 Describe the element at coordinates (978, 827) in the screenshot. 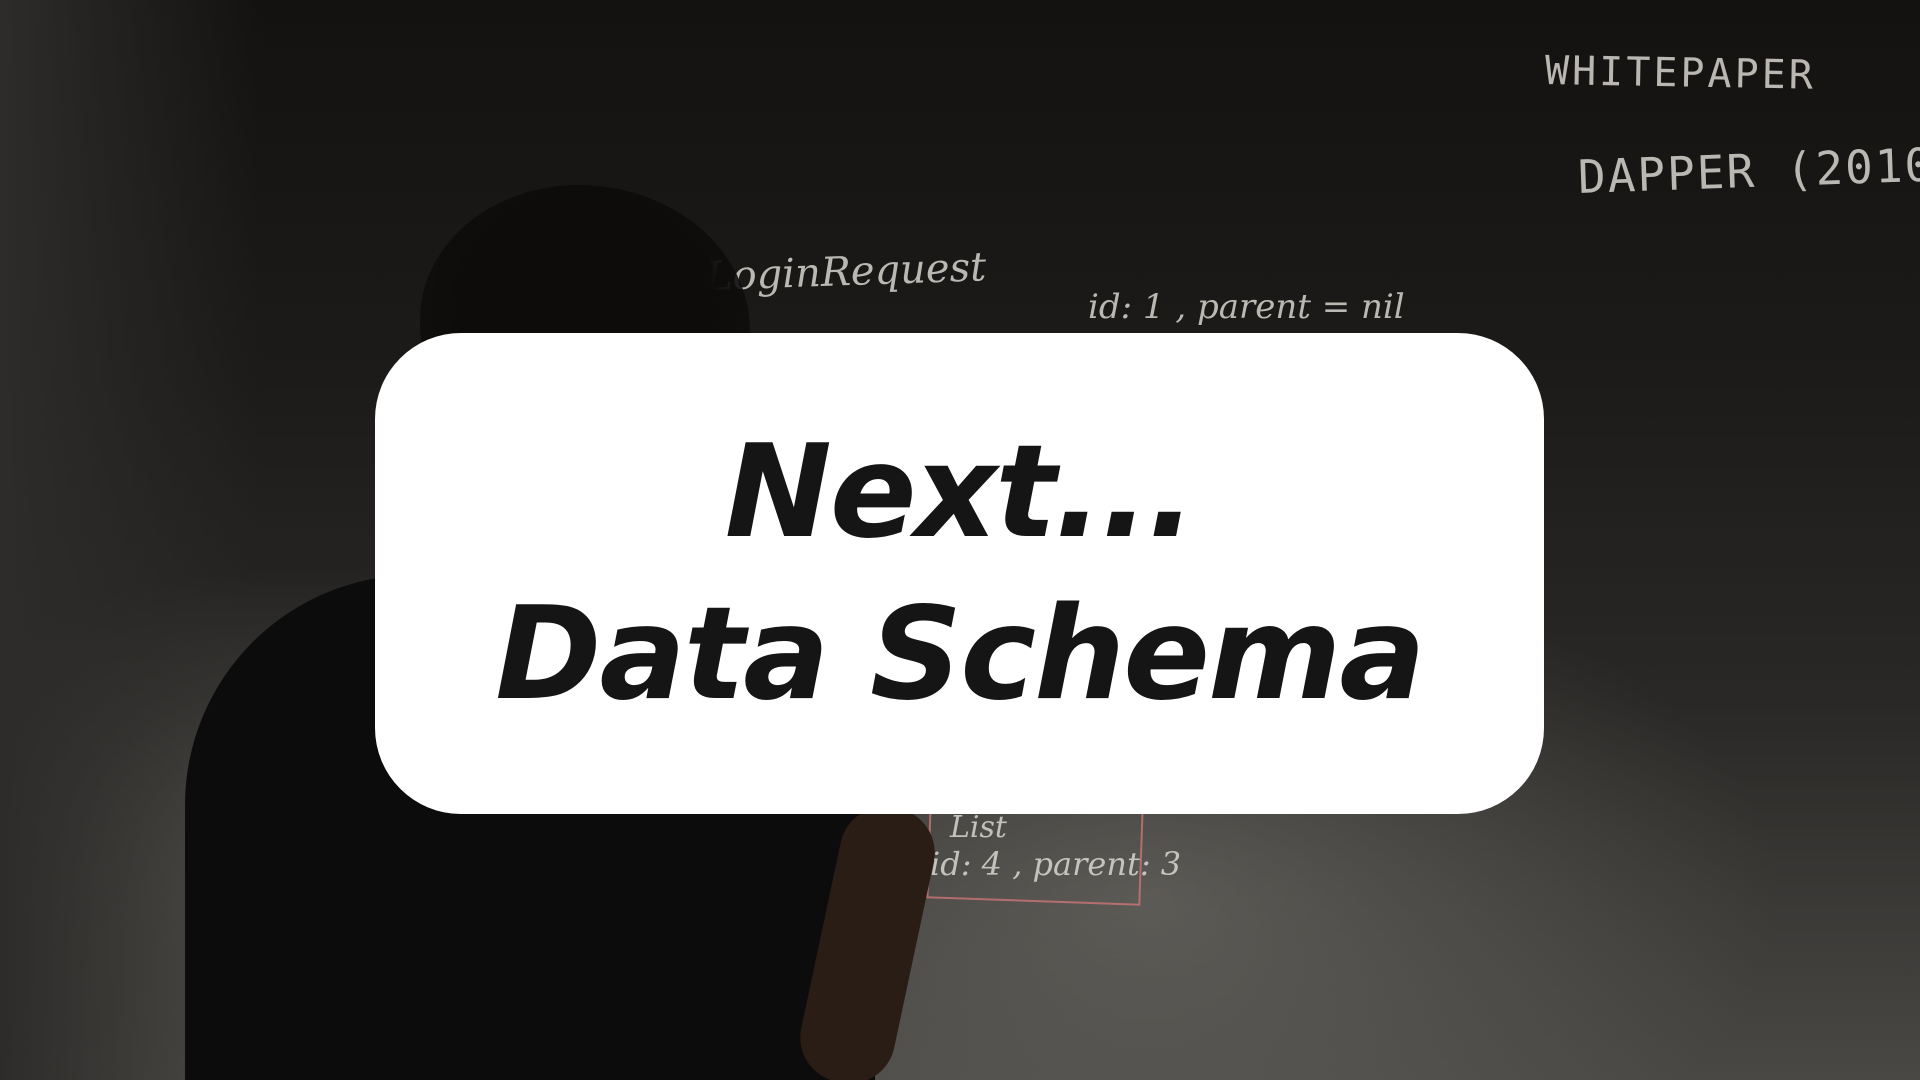

I see `board-text-child-label: List` at that location.